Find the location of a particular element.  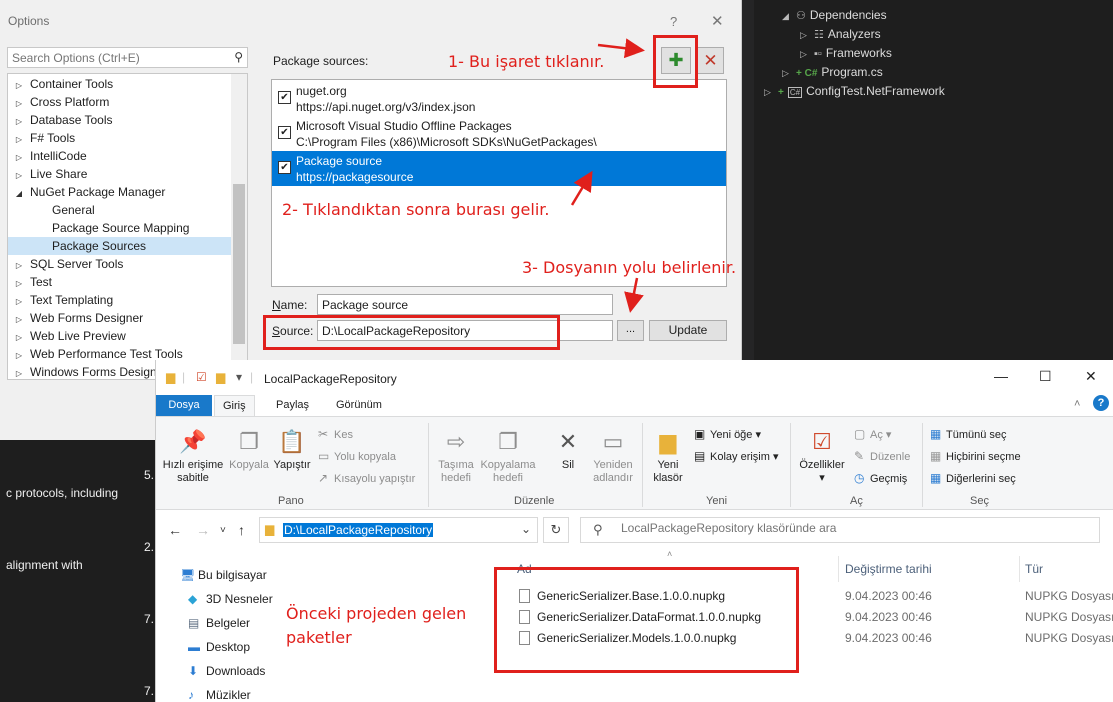

tree-item-program-cs: ▷ + C# Program.cs is located at coordinates (832, 72).